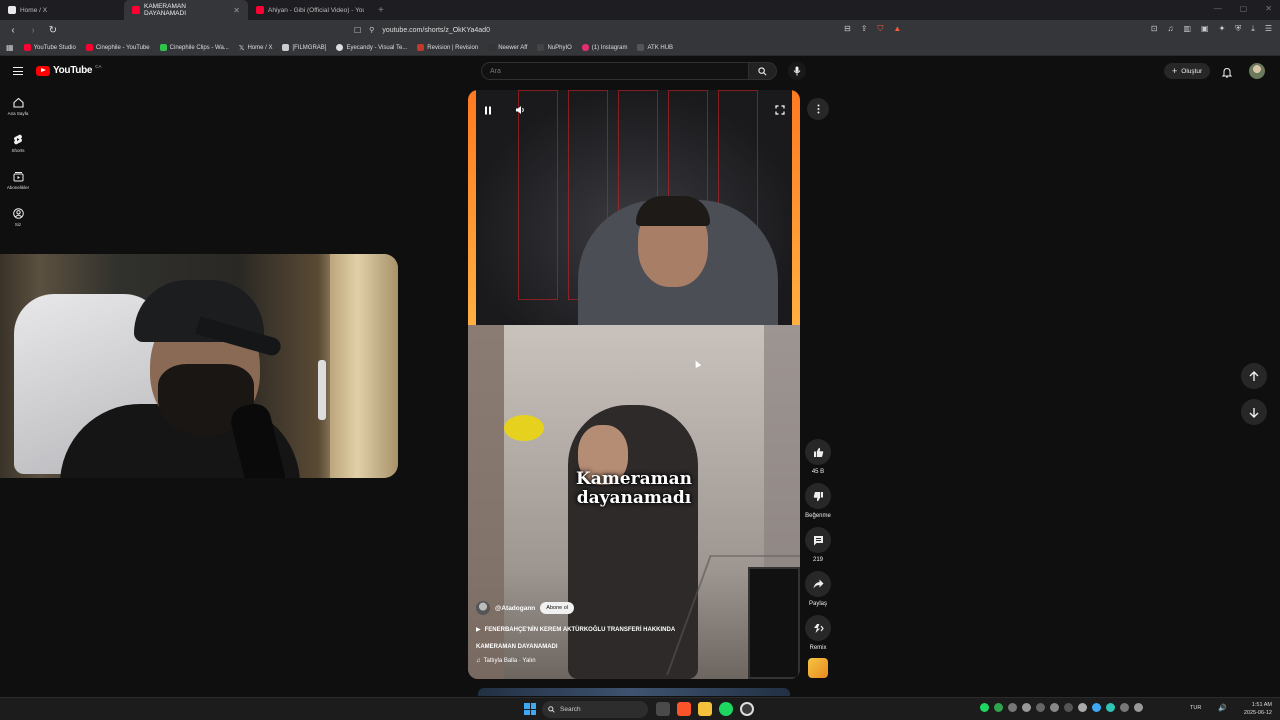 Image resolution: width=1280 pixels, height=720 pixels. I want to click on site-info-icon: ⚲, so click(371, 30).